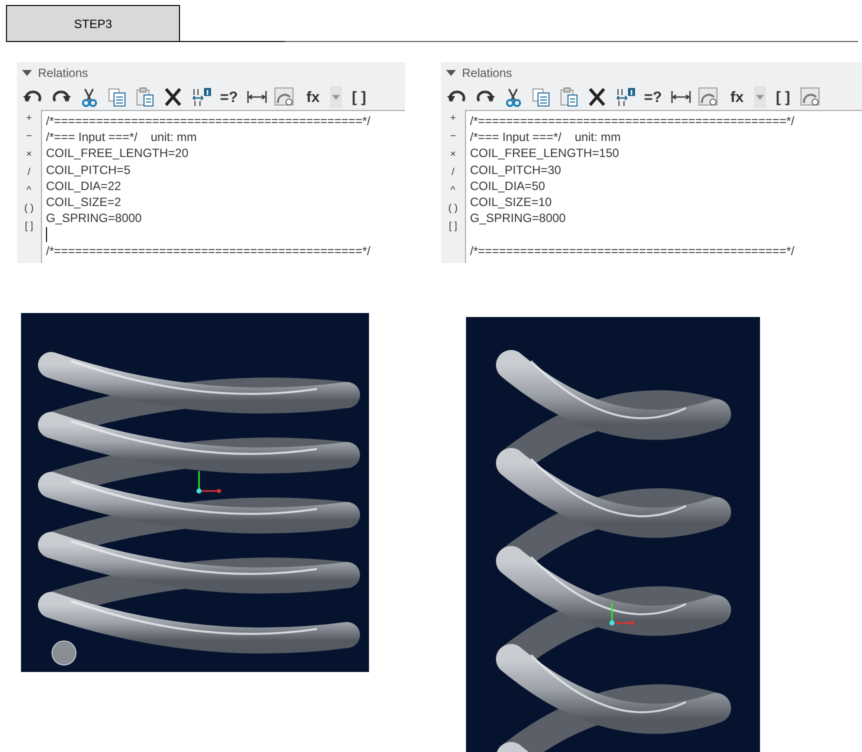  I want to click on step-label: STEP3, so click(93, 23).